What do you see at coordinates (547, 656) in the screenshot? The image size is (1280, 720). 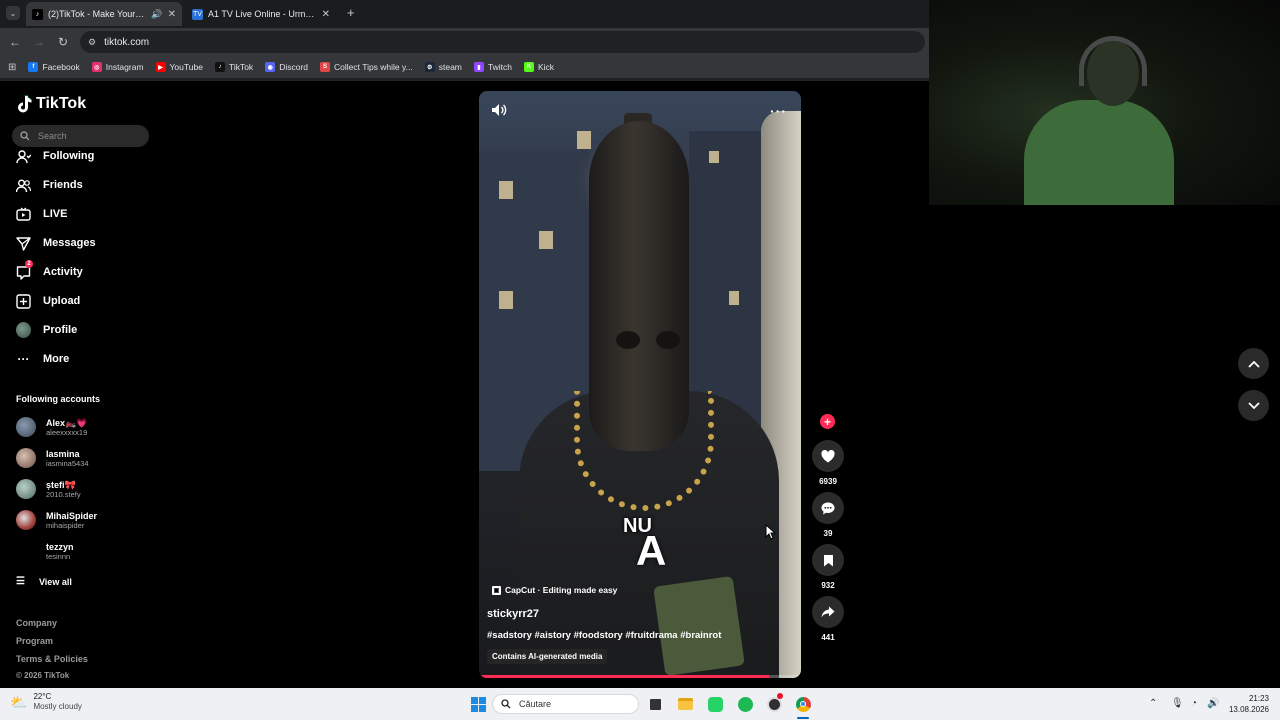 I see `ai-generated-label: Contains AI-generated media` at bounding box center [547, 656].